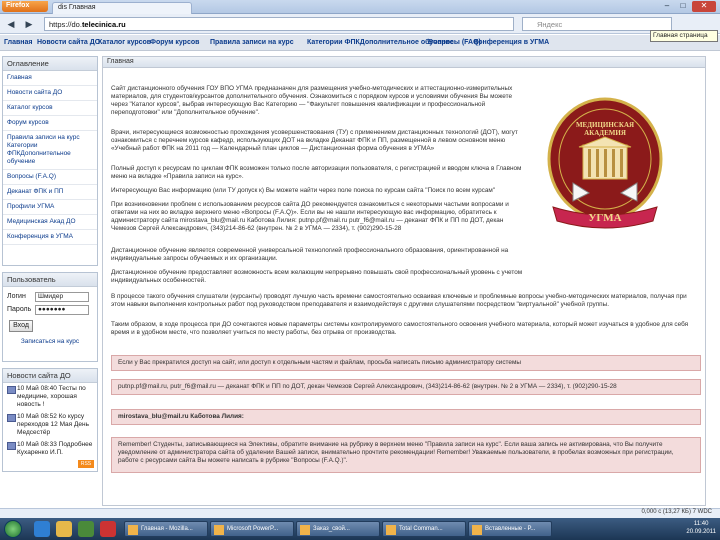 This screenshot has width=720, height=540. I want to click on sidebar-item: Профили УГМА, so click(50, 207).